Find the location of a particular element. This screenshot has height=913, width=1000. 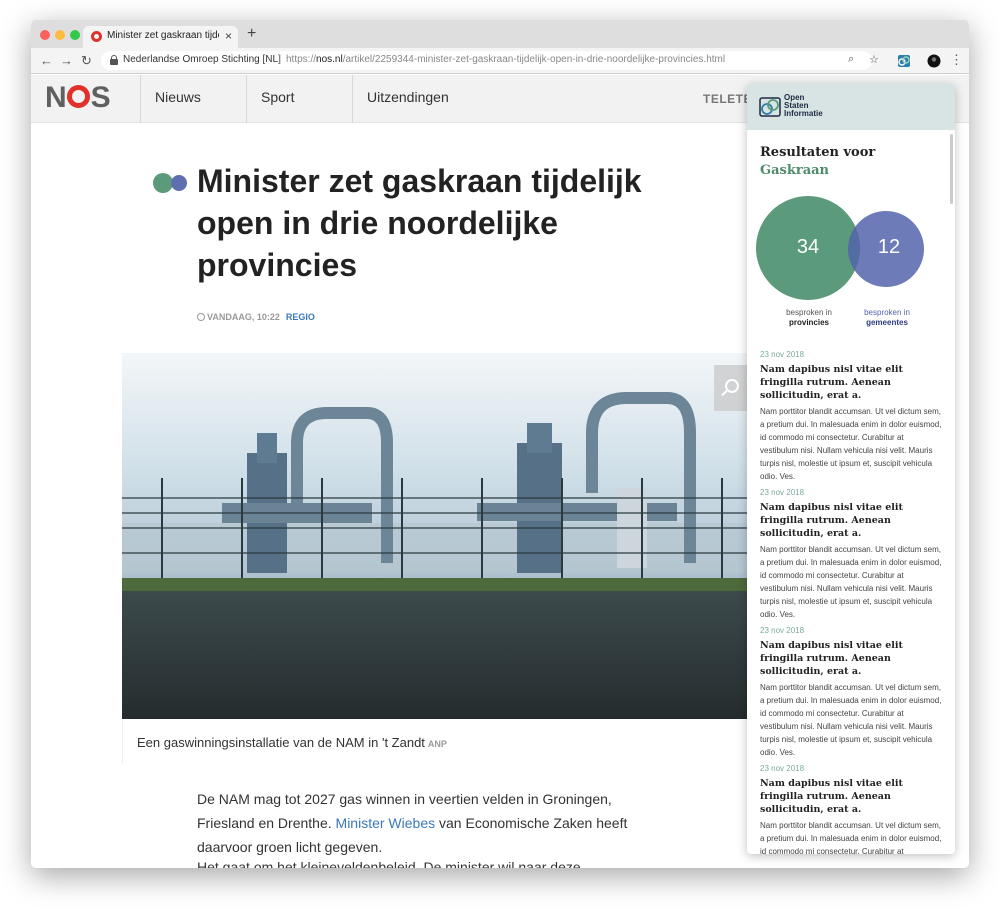

browser-tab: Minister zet gaskraan tijdelijk o × is located at coordinates (160, 37).